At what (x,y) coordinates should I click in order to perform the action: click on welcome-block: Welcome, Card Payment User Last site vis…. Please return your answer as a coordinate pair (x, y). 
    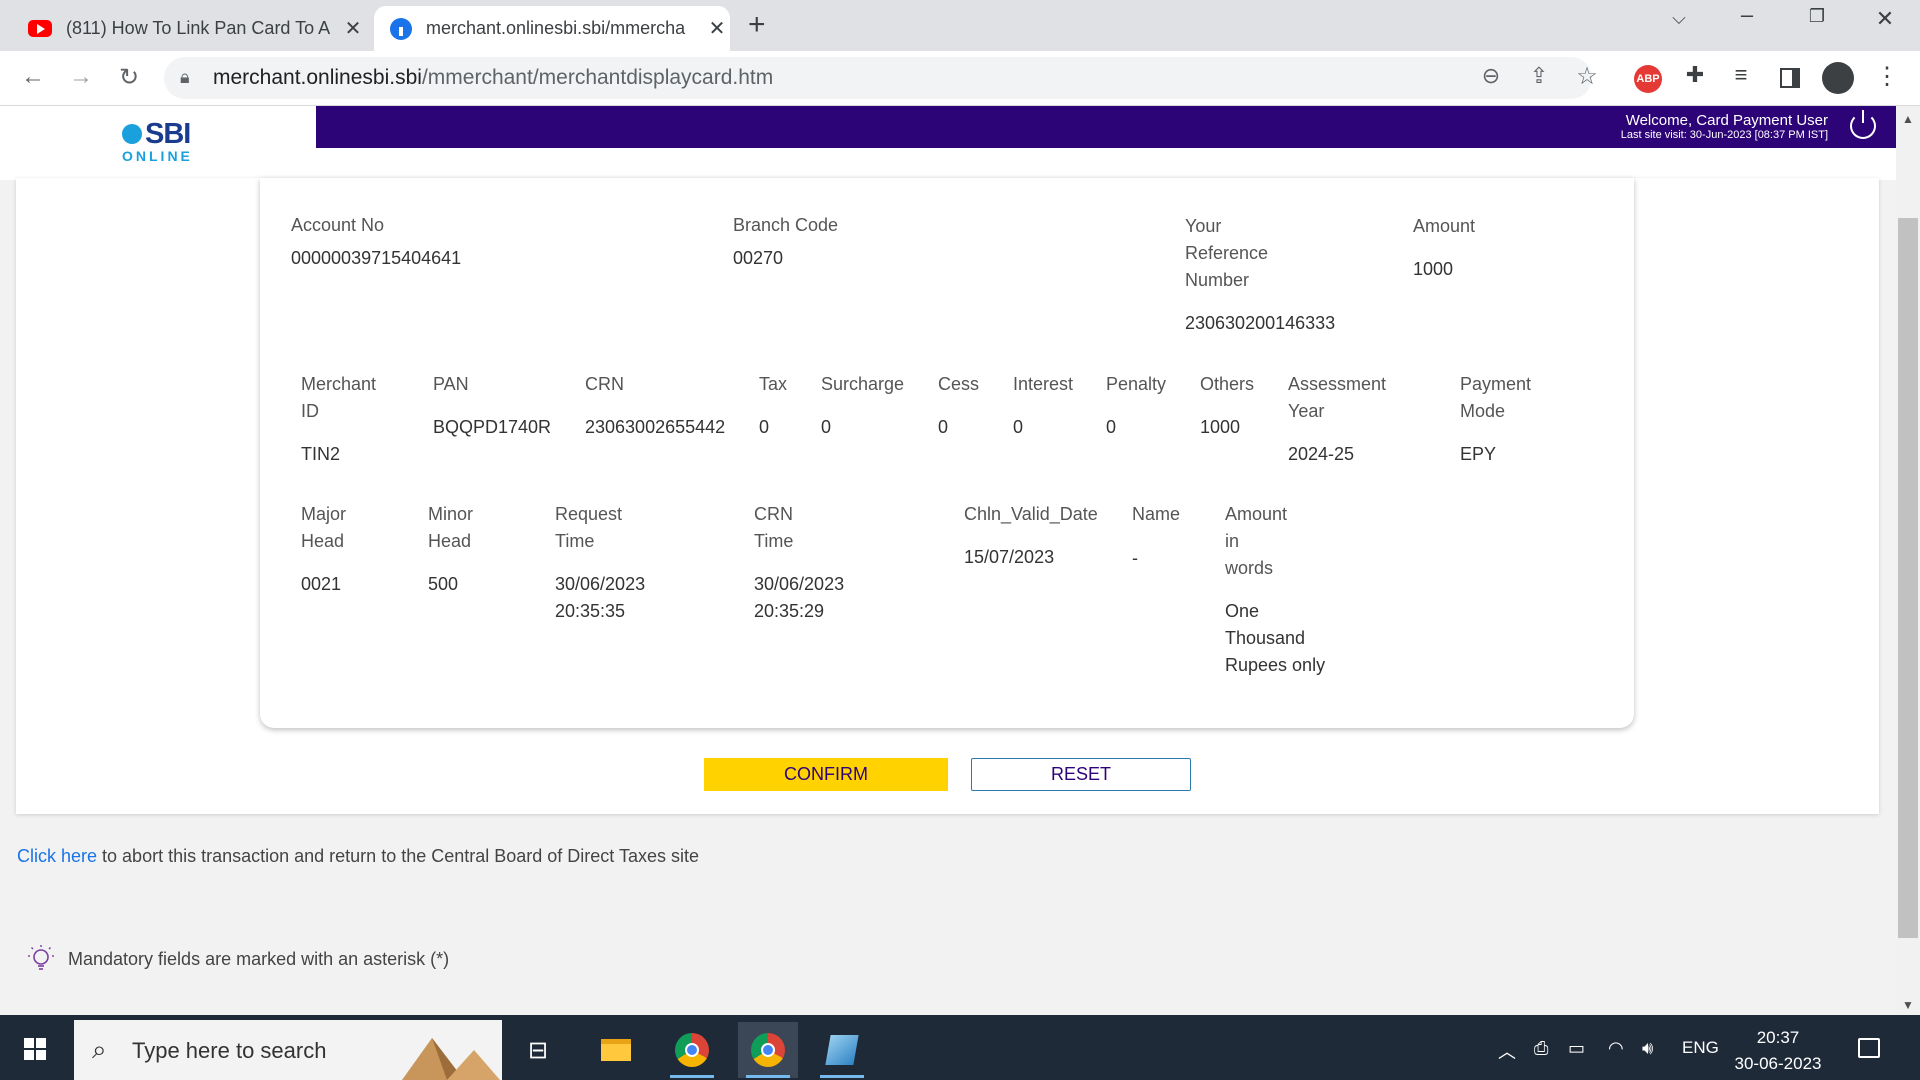
    Looking at the image, I should click on (1724, 126).